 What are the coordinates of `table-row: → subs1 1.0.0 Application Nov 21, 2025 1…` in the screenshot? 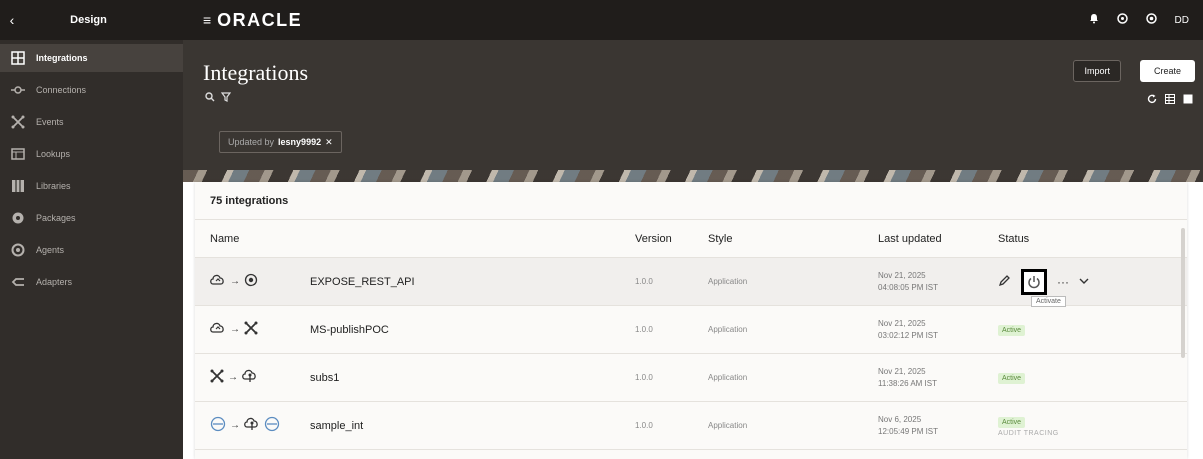 It's located at (691, 378).